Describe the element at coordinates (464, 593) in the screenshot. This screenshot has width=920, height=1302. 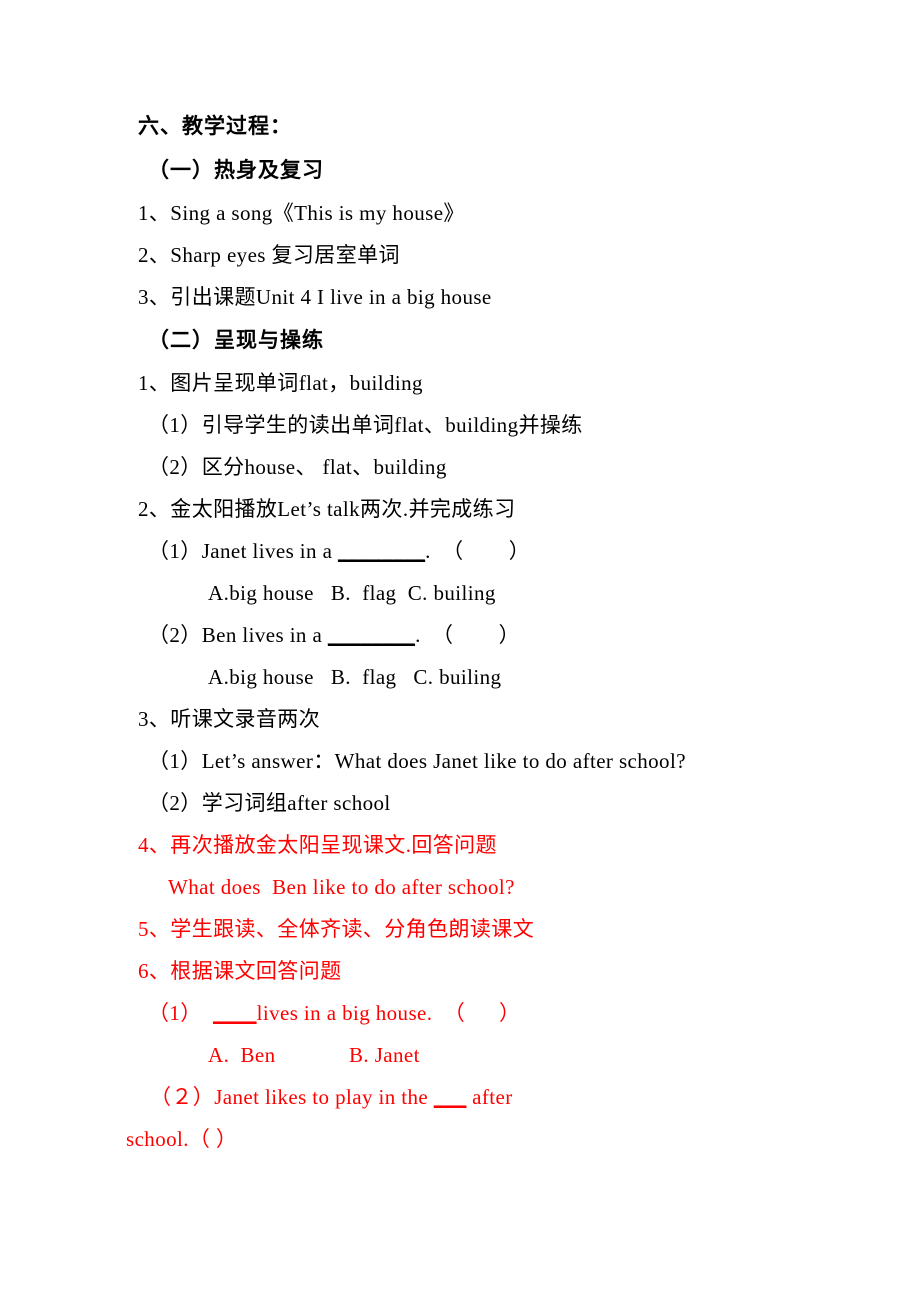
I see `quiz-one-options-1: A.big house B. flag C. builing` at that location.